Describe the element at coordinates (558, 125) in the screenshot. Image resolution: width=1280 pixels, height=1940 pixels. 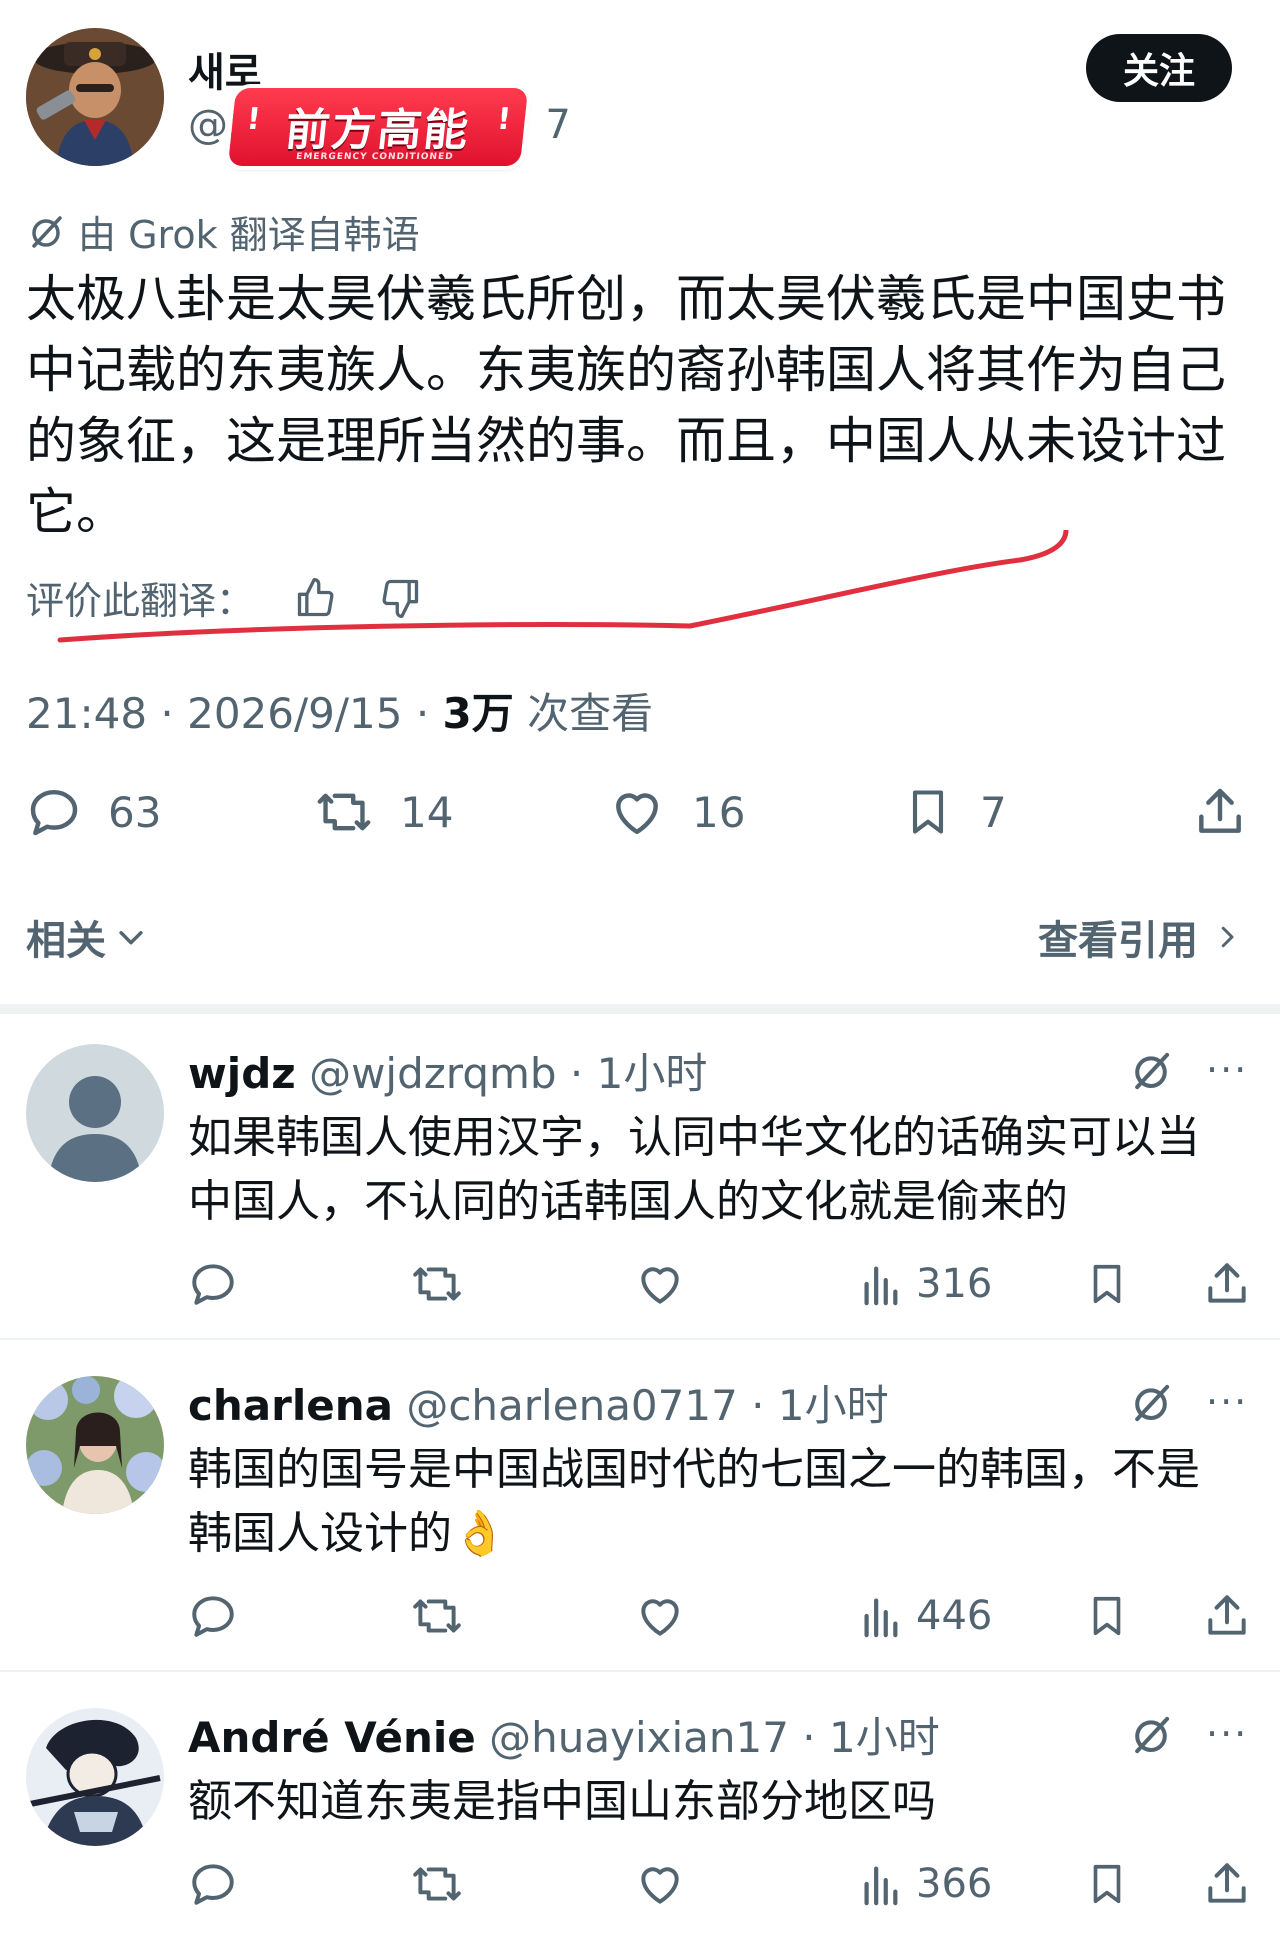
I see `author-handle-tail: 7` at that location.